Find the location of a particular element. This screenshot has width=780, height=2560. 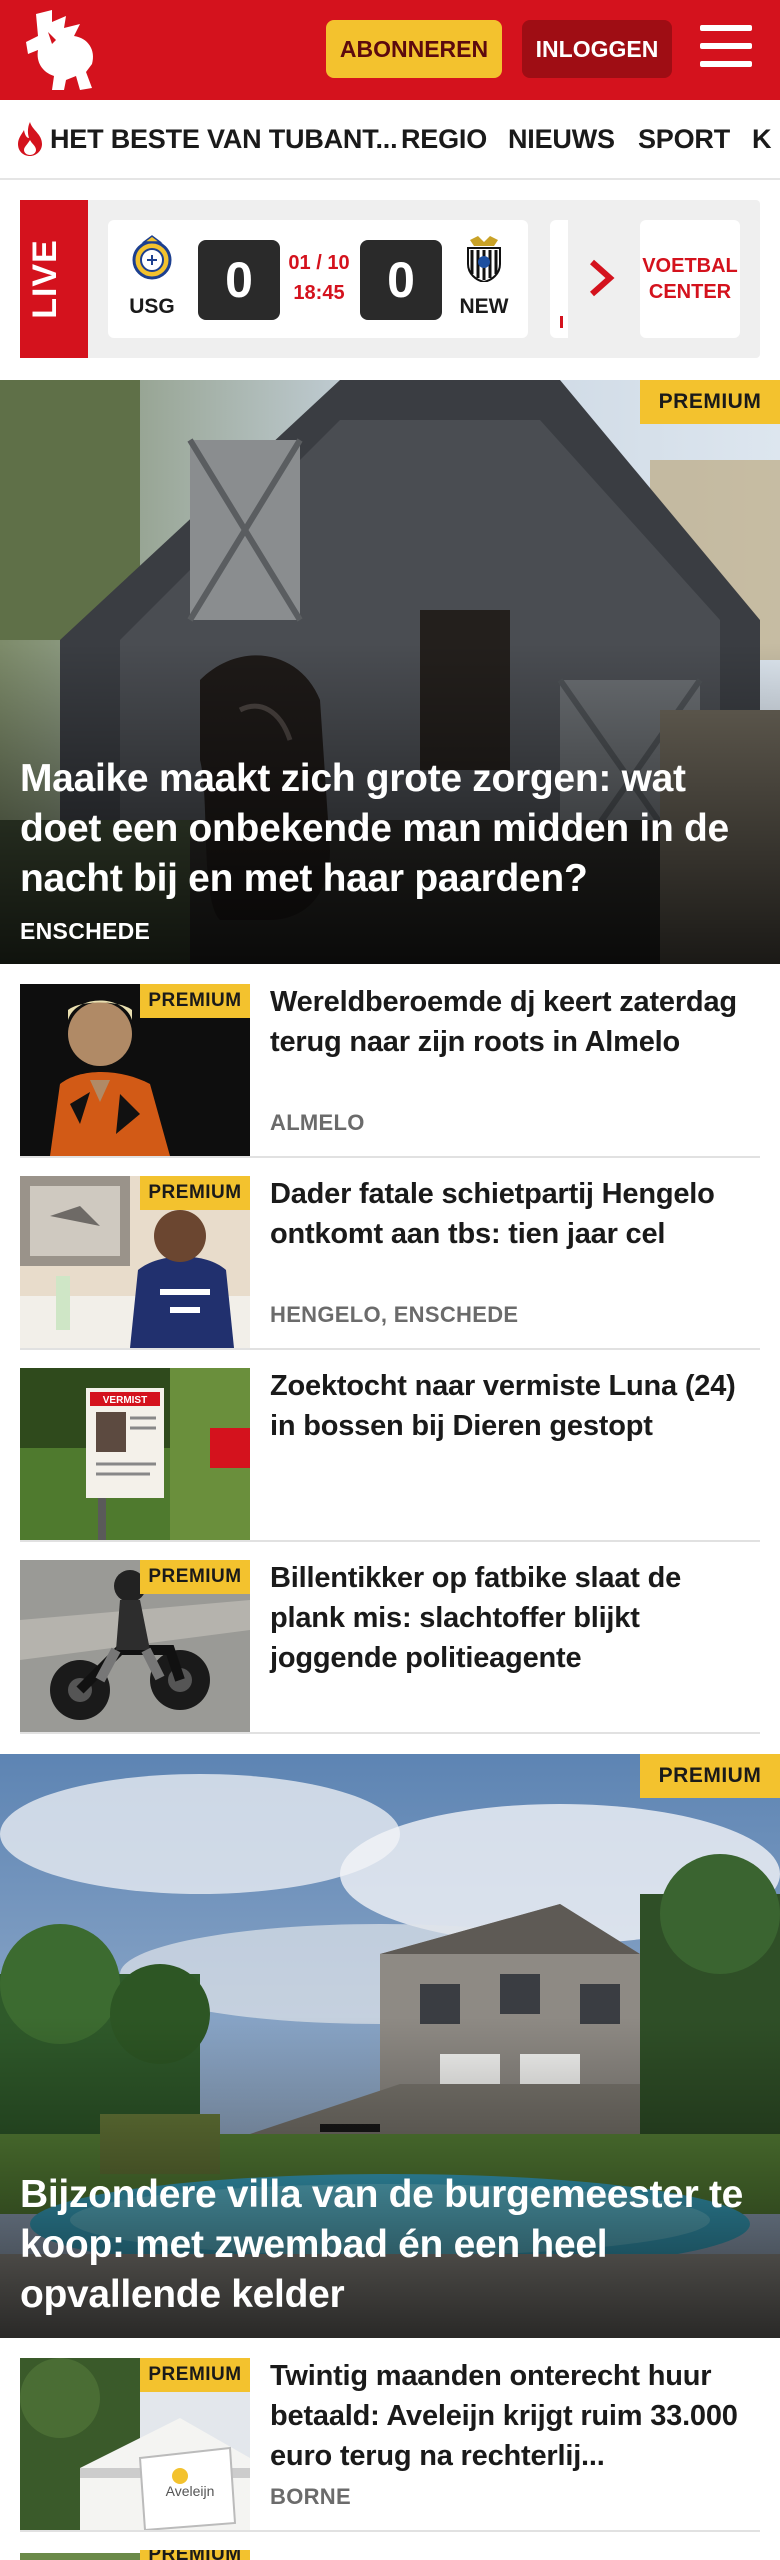

match-card: USG 0 01 / 10 18:45 0 NEW is located at coordinates (318, 279).